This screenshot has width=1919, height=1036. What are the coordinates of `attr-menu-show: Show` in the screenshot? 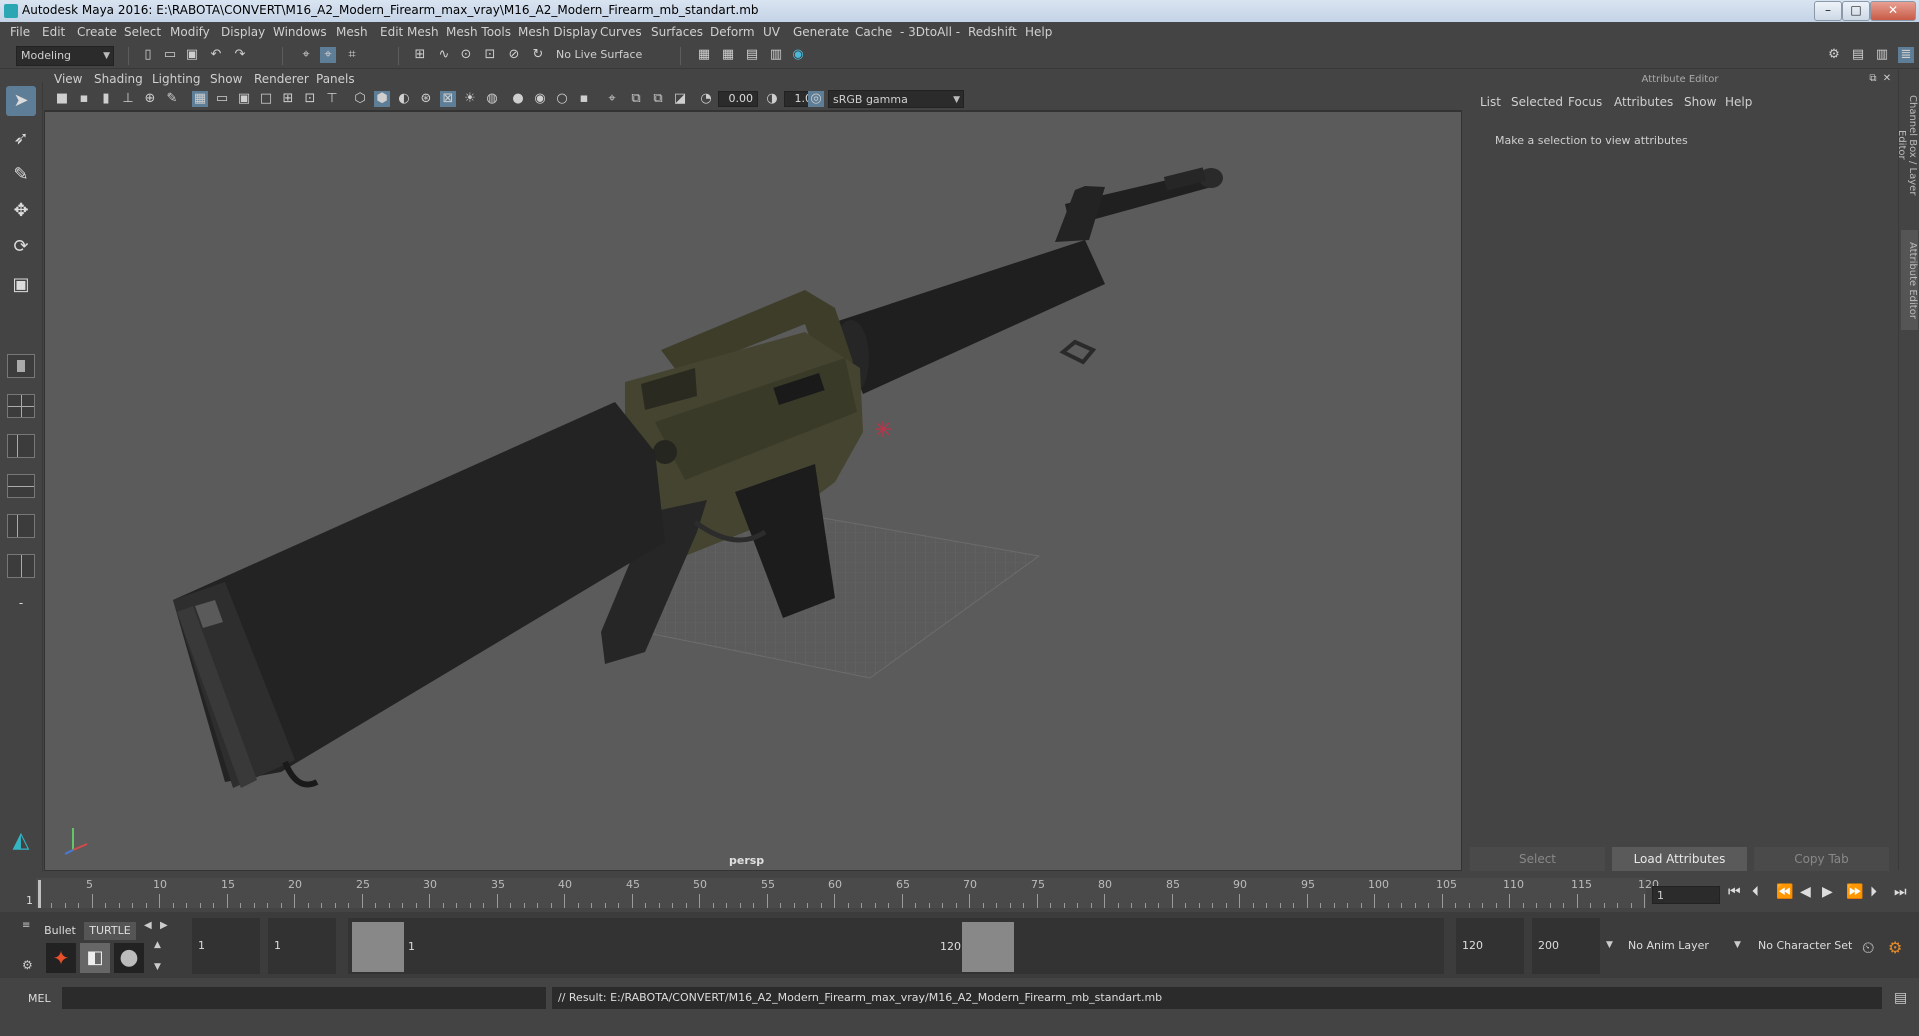 It's located at (1700, 102).